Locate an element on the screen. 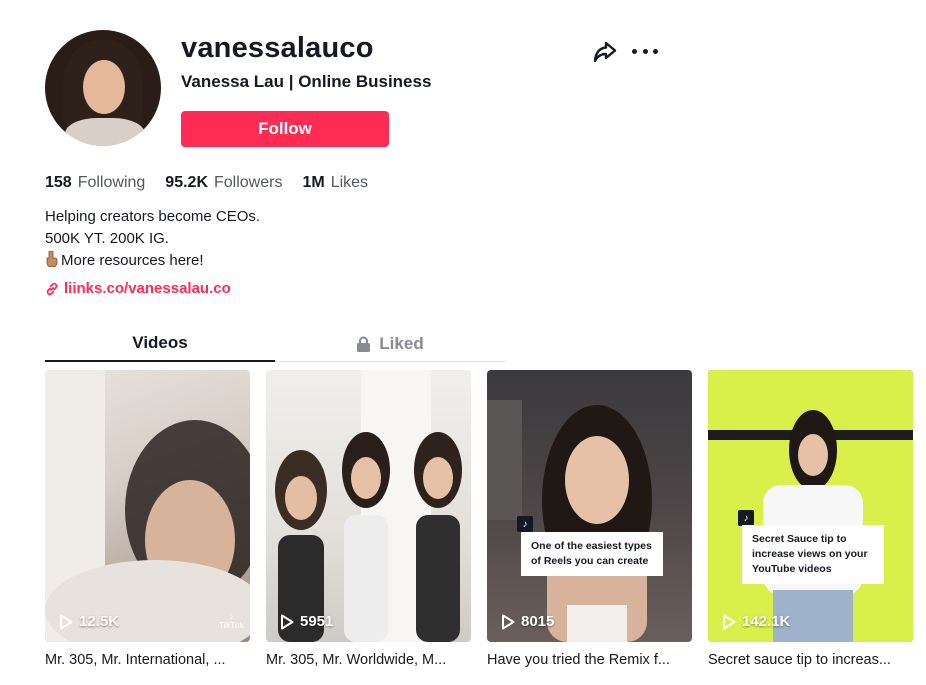  view-count-text: 12.5K is located at coordinates (99, 621).